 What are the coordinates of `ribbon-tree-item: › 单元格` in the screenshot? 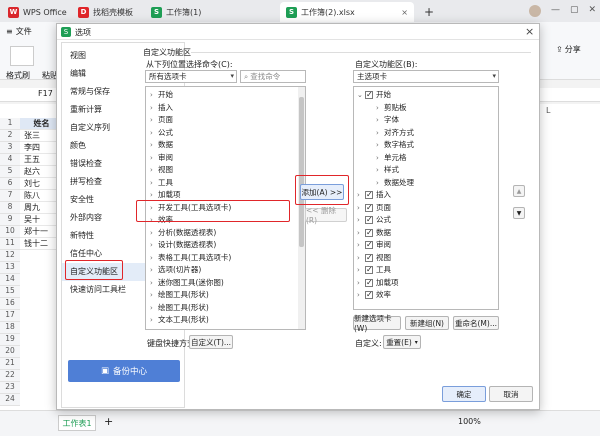 It's located at (391, 158).